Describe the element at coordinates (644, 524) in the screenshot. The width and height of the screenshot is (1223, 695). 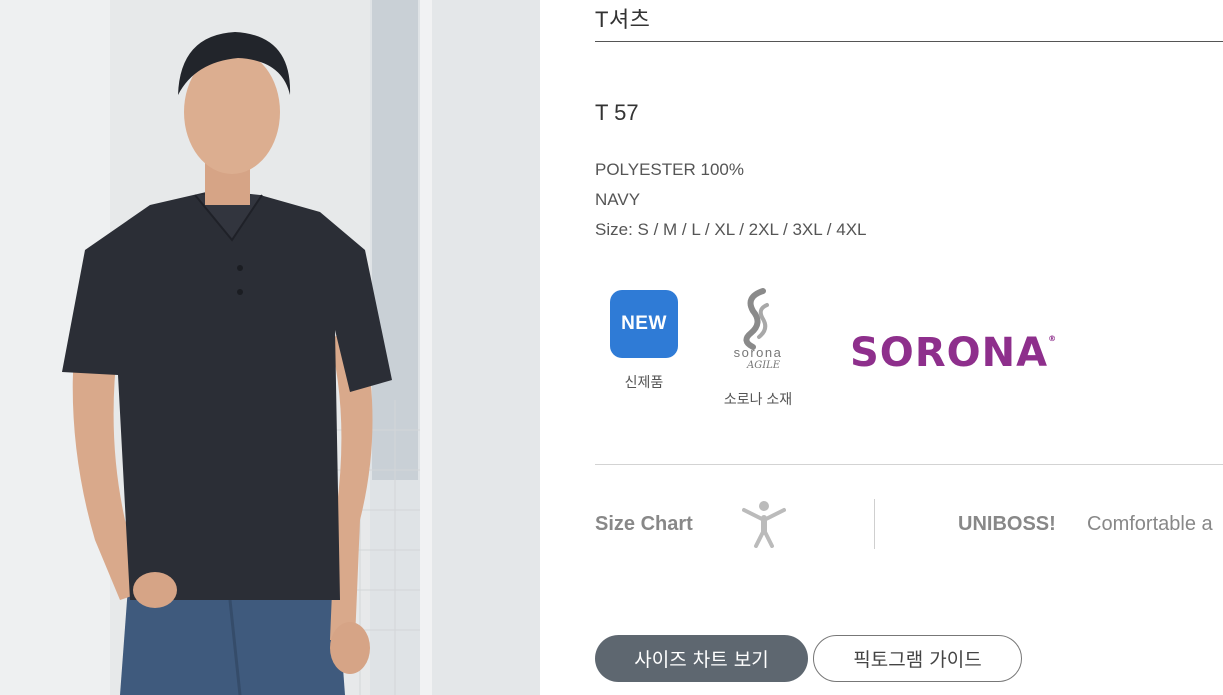
I see `size-chart-label: Size Chart` at that location.